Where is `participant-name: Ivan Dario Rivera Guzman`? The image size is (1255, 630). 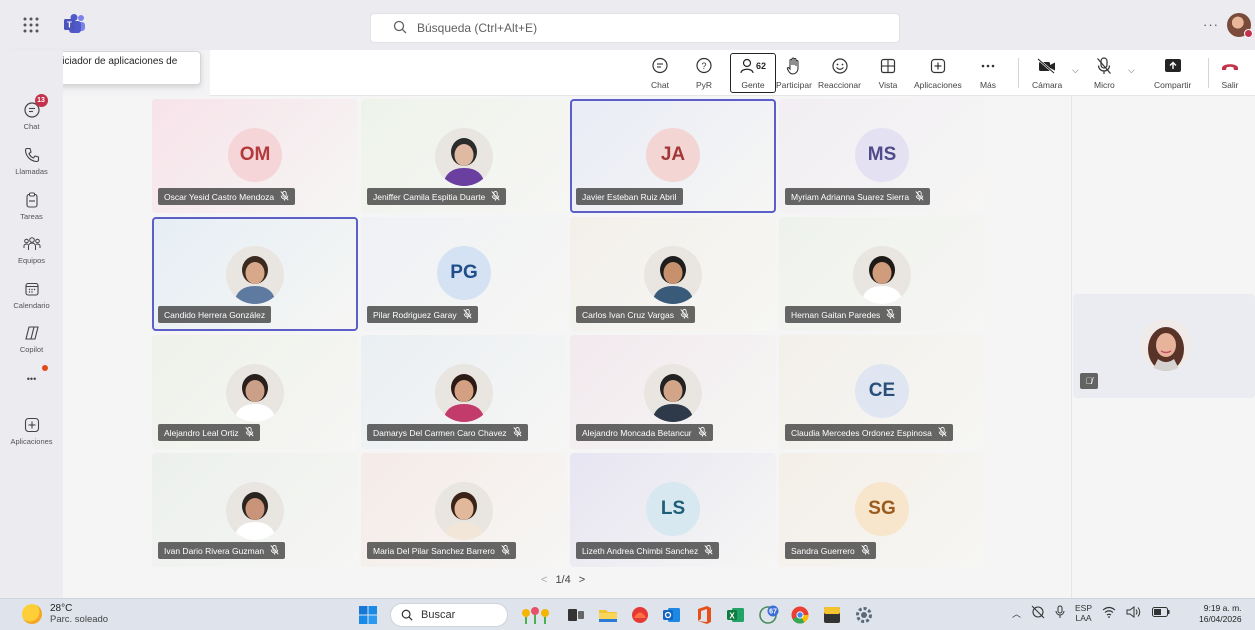 participant-name: Ivan Dario Rivera Guzman is located at coordinates (214, 550).